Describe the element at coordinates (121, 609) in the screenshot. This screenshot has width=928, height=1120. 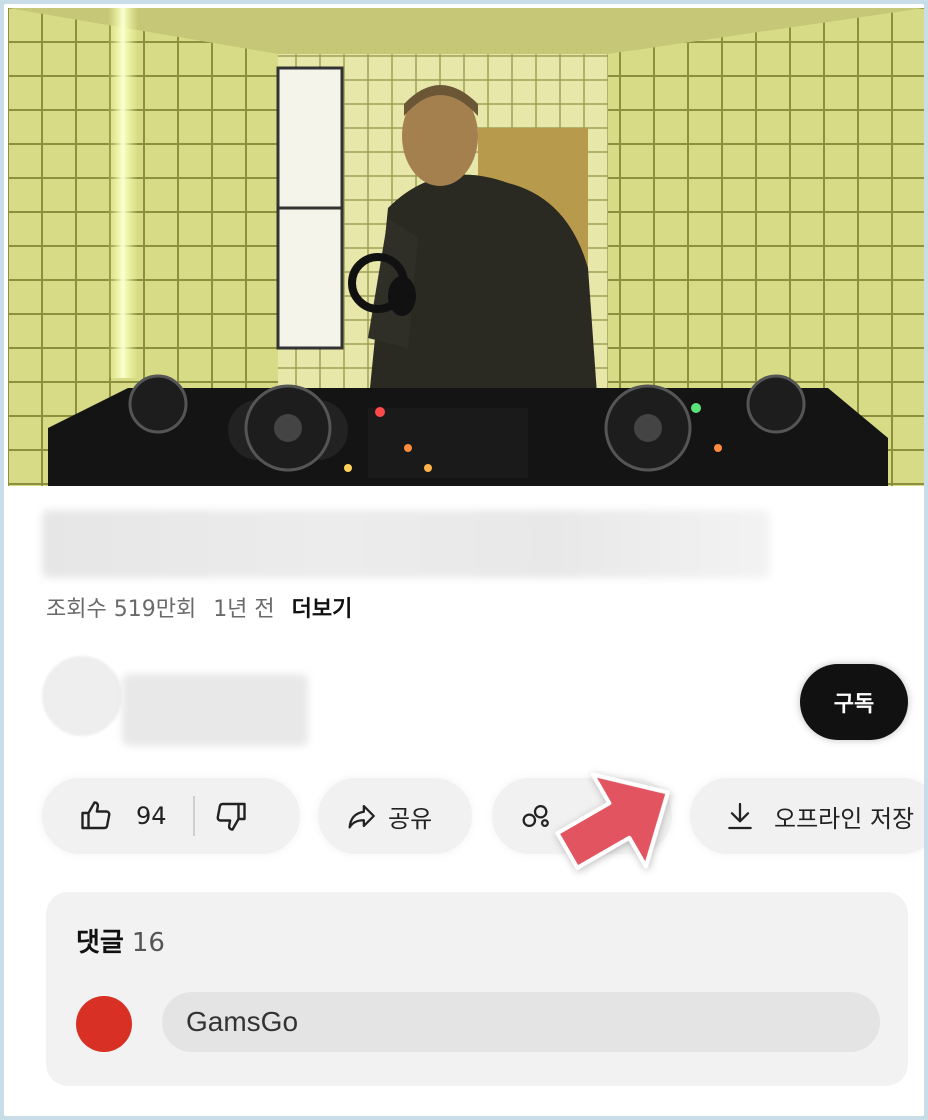
I see `view-count: 조회수 519만회` at that location.